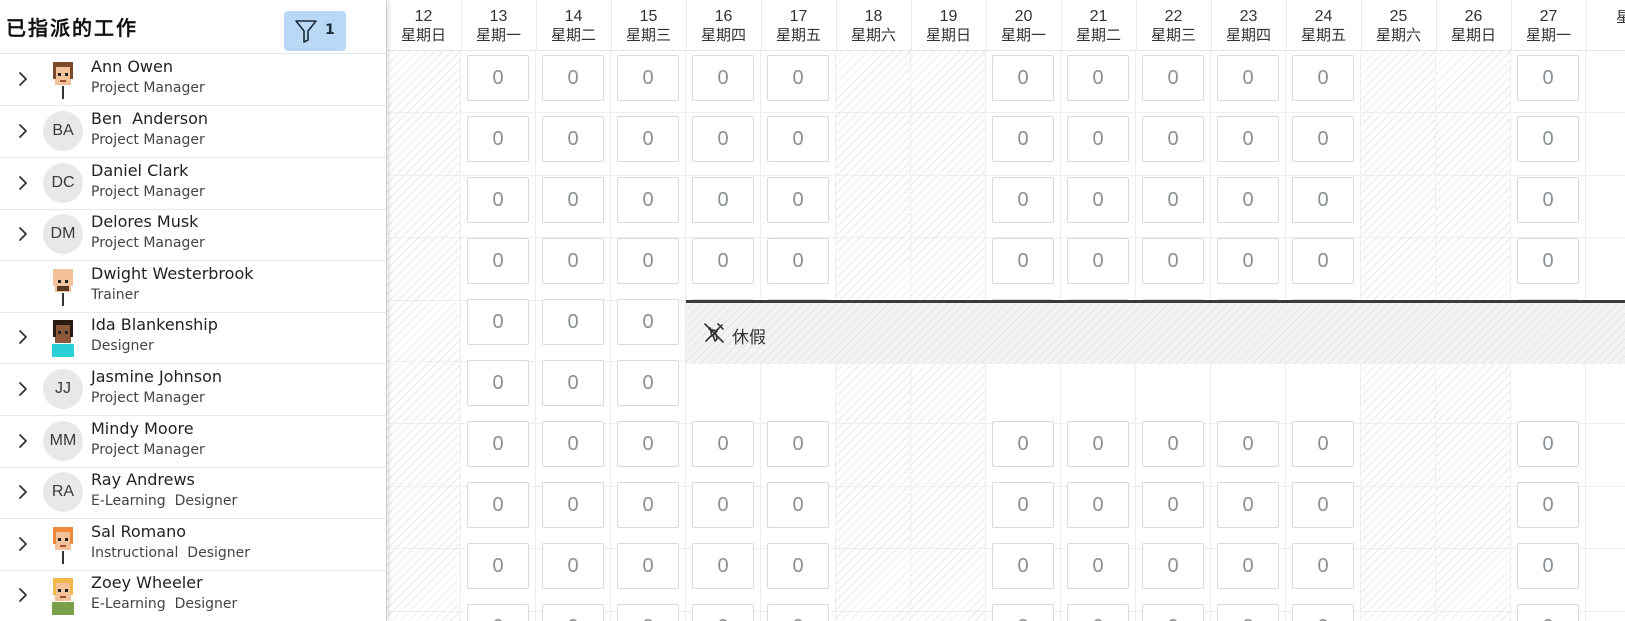  I want to click on resource-row: Ann Owen Project Manager, so click(193, 79).